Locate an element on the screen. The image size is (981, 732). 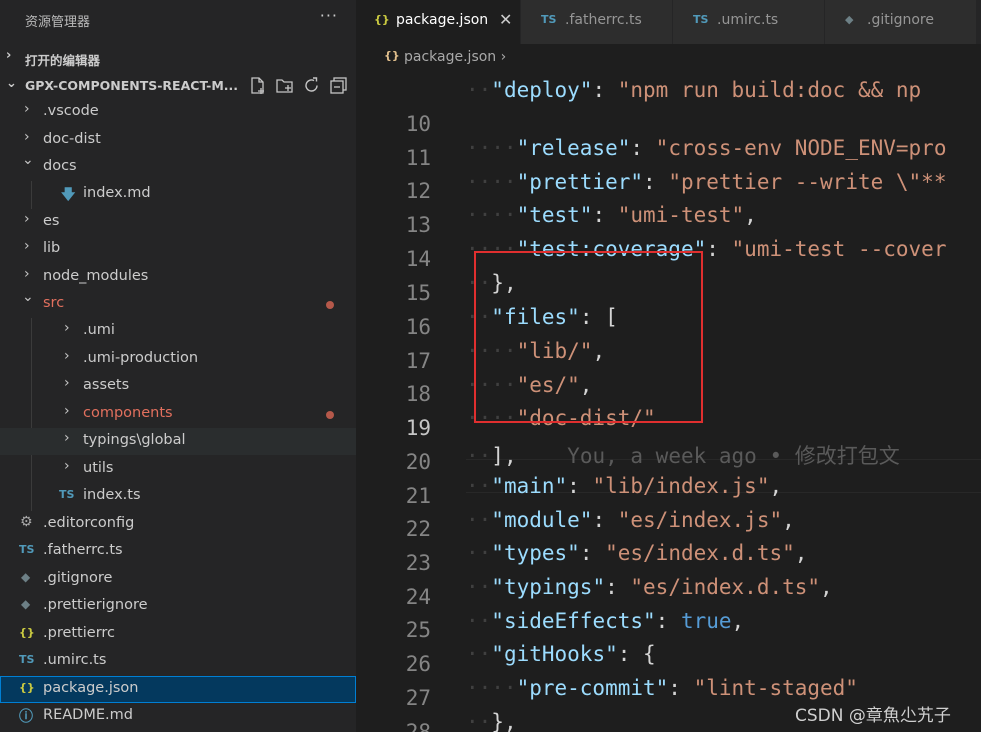
tab-label: .umirc.ts is located at coordinates (748, 20).